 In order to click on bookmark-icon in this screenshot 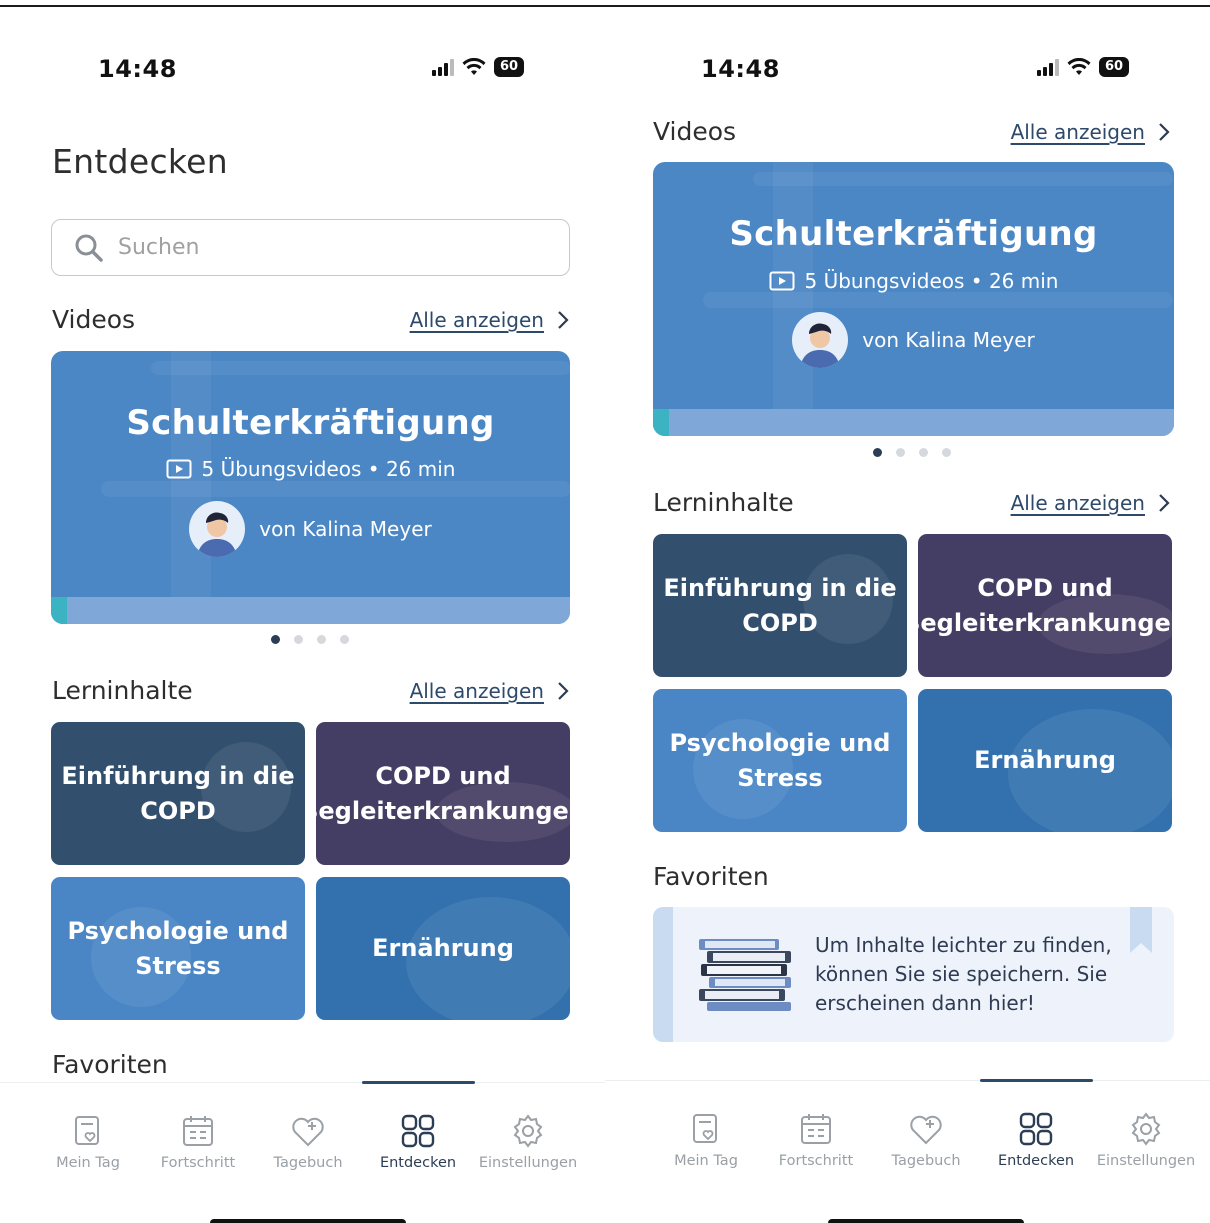, I will do `click(1141, 930)`.